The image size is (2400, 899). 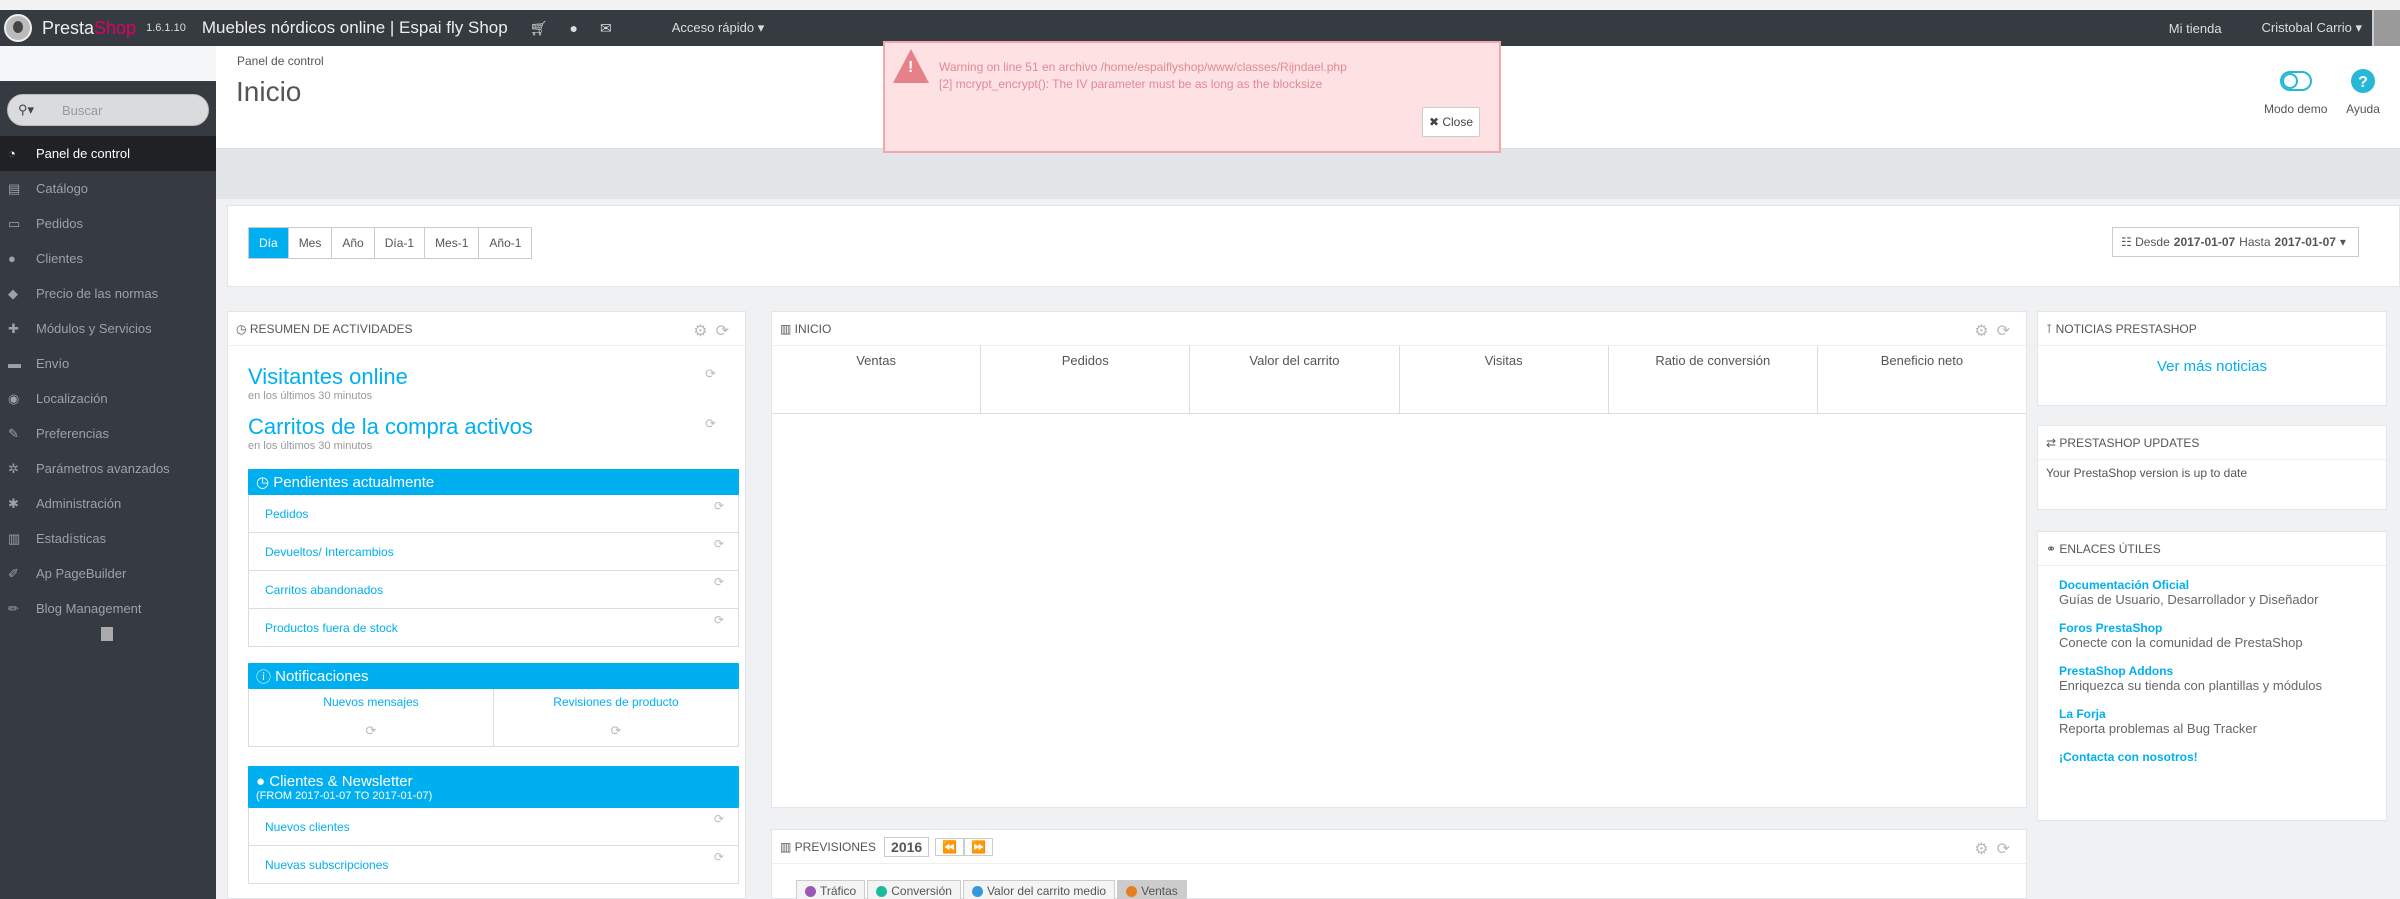 What do you see at coordinates (1039, 889) in the screenshot?
I see `forecast-tab: Valor del carrito medio` at bounding box center [1039, 889].